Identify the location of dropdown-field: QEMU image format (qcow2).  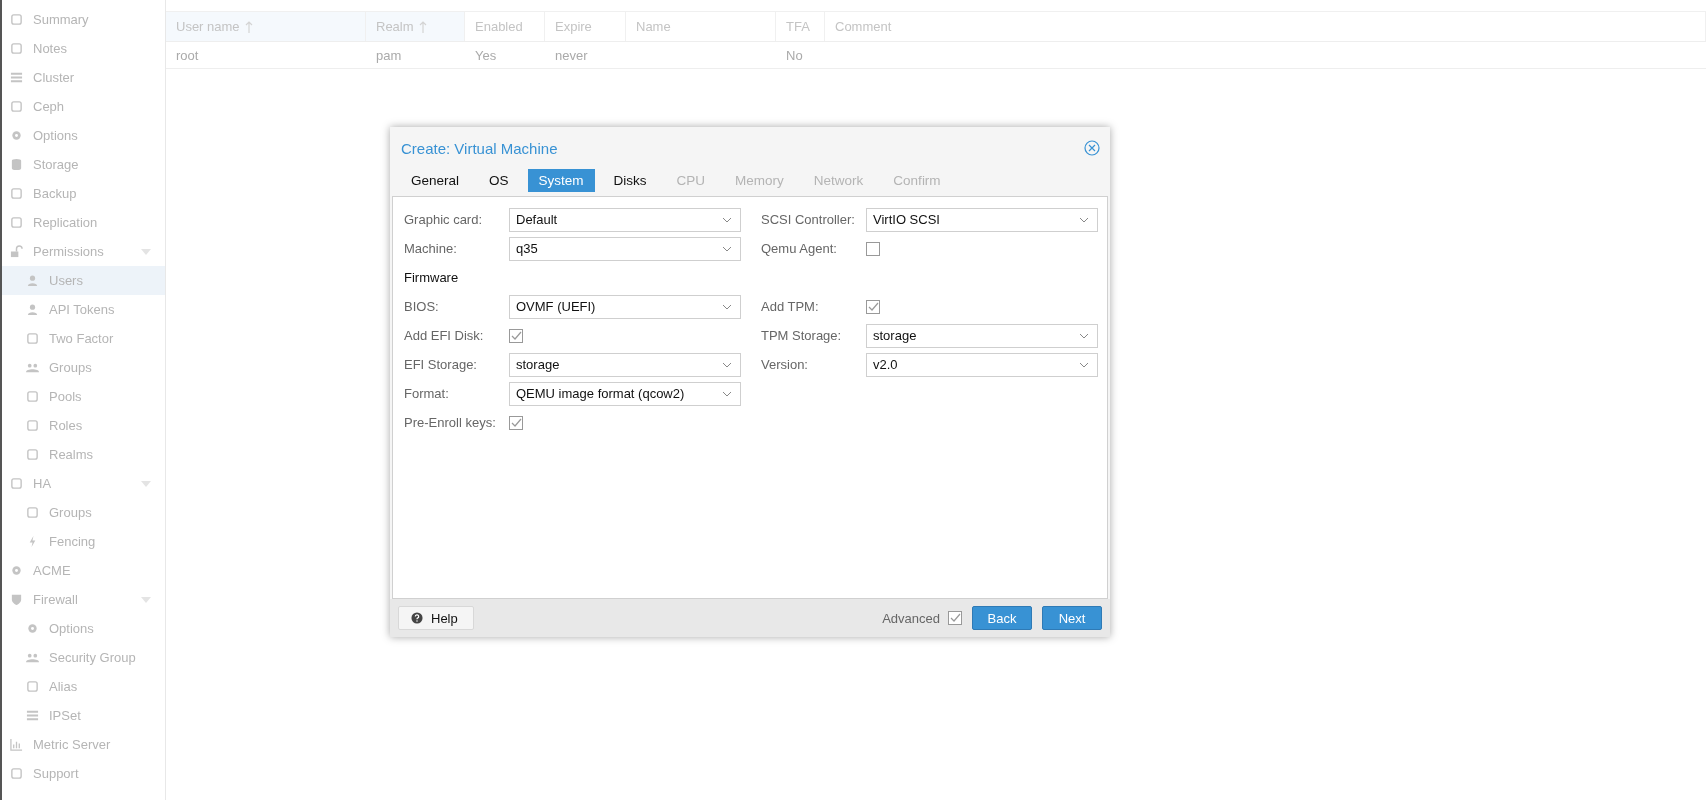
(625, 393).